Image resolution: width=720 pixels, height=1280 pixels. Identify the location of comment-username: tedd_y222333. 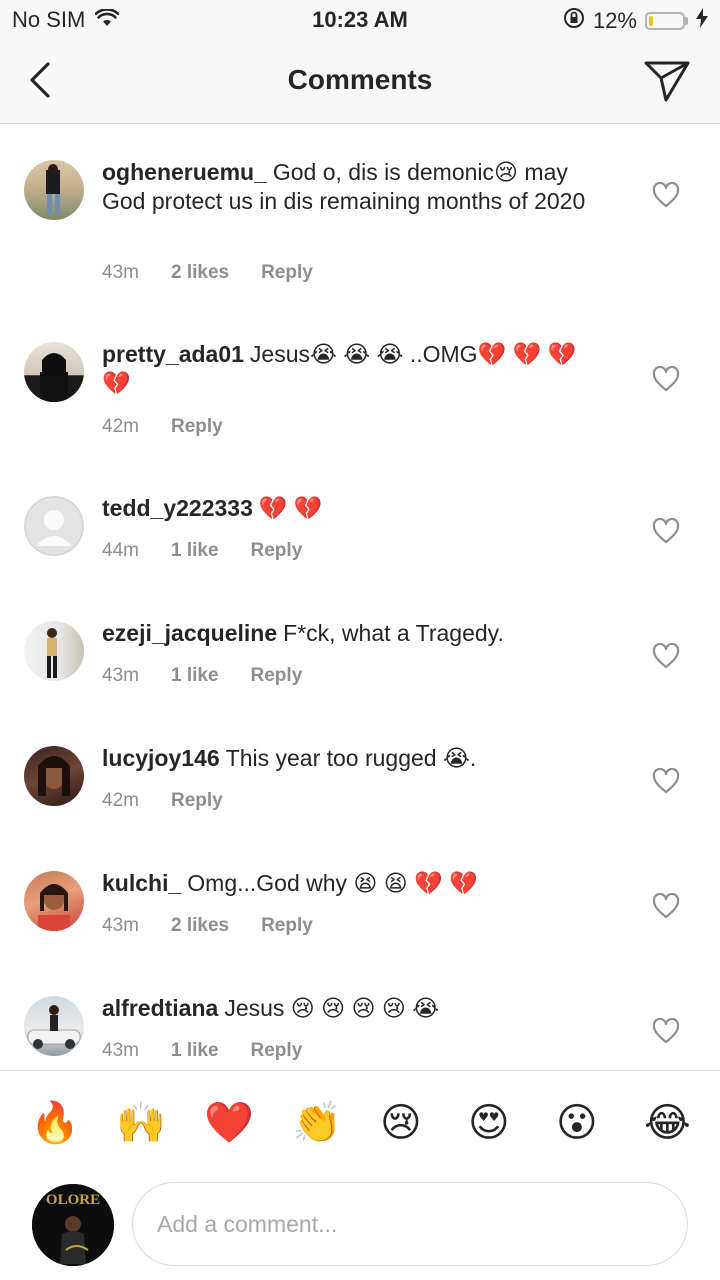
(177, 508).